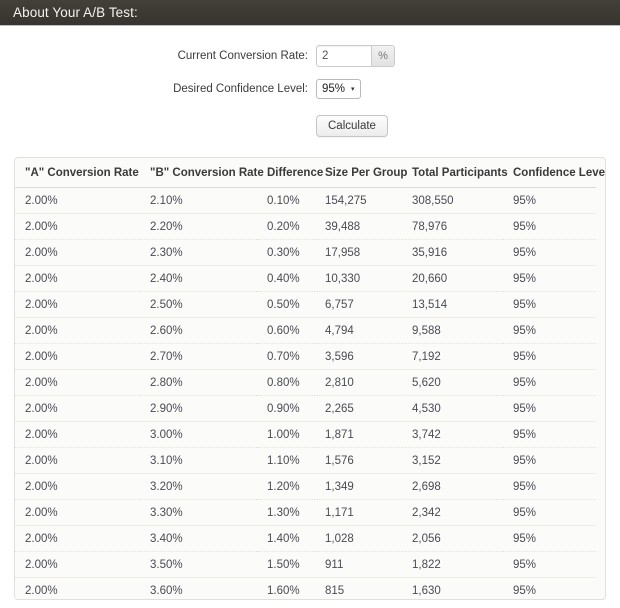  I want to click on table-row: 2.00% 3.20% 1.20% 1,349 2,698 95%, so click(305, 486).